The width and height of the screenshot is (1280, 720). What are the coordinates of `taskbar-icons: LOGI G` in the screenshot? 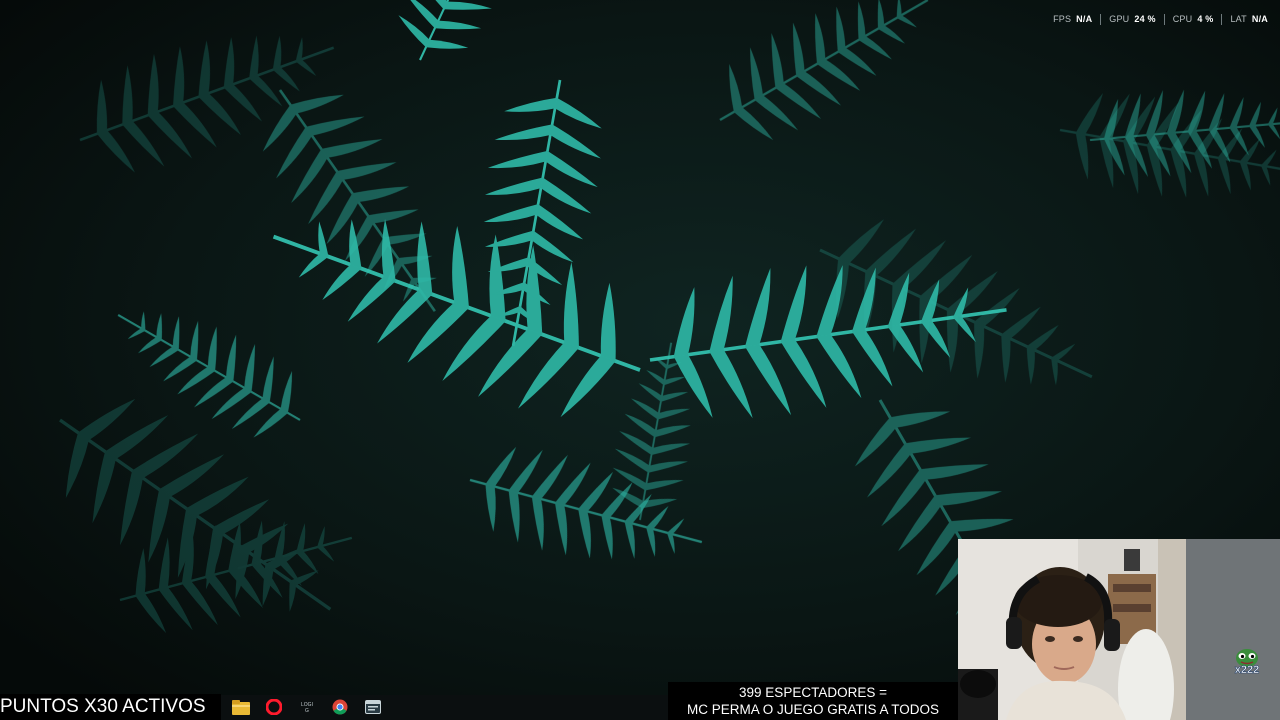 It's located at (307, 707).